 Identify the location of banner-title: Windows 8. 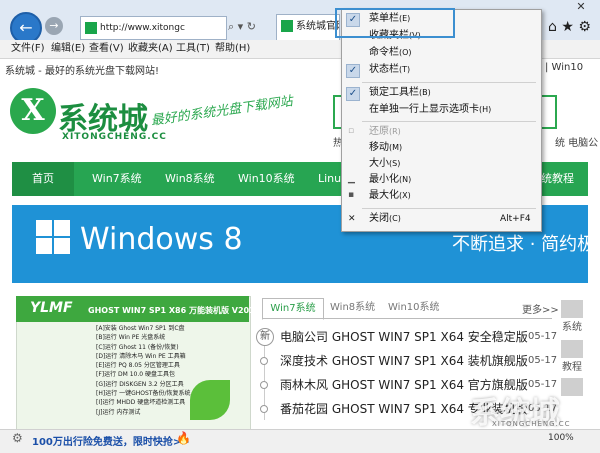
(161, 239).